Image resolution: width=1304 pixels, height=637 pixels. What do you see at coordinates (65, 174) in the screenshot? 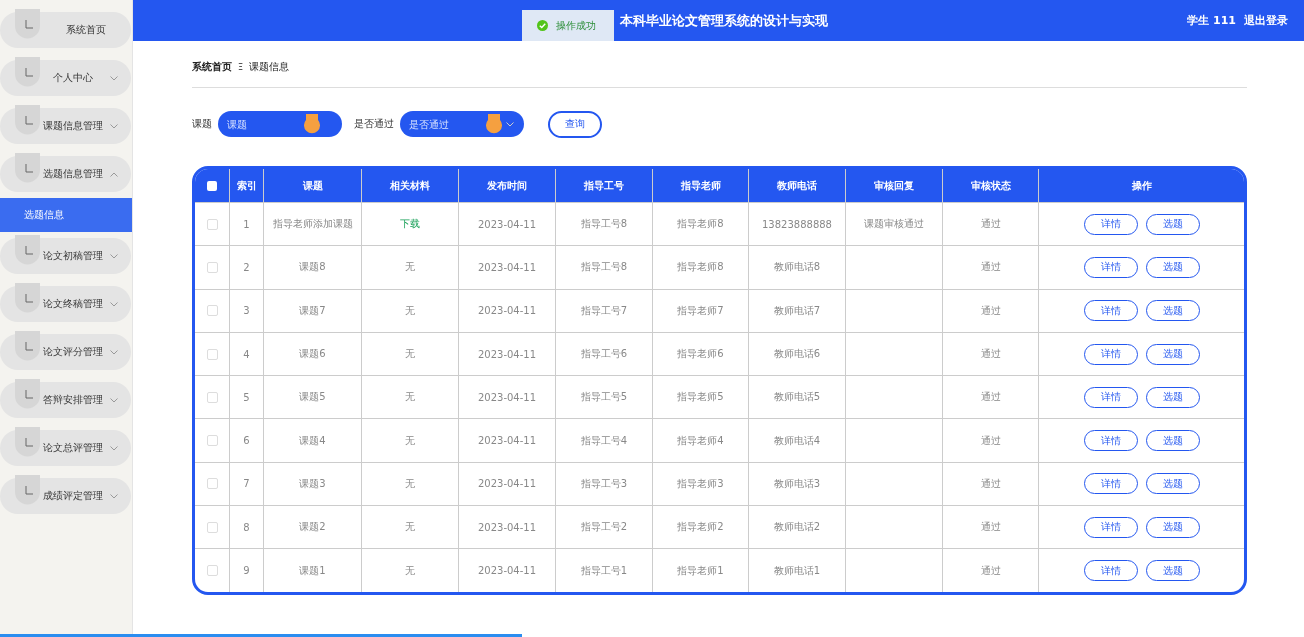
I see `sidebar-item: 选题信息管理` at bounding box center [65, 174].